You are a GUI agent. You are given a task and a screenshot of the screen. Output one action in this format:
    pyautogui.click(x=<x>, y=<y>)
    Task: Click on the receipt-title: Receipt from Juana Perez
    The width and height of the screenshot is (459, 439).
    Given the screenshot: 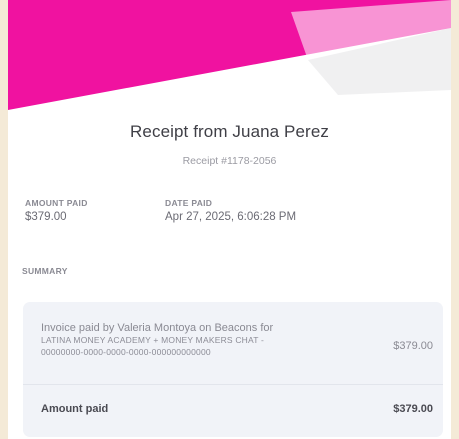 What is the action you would take?
    pyautogui.click(x=229, y=131)
    